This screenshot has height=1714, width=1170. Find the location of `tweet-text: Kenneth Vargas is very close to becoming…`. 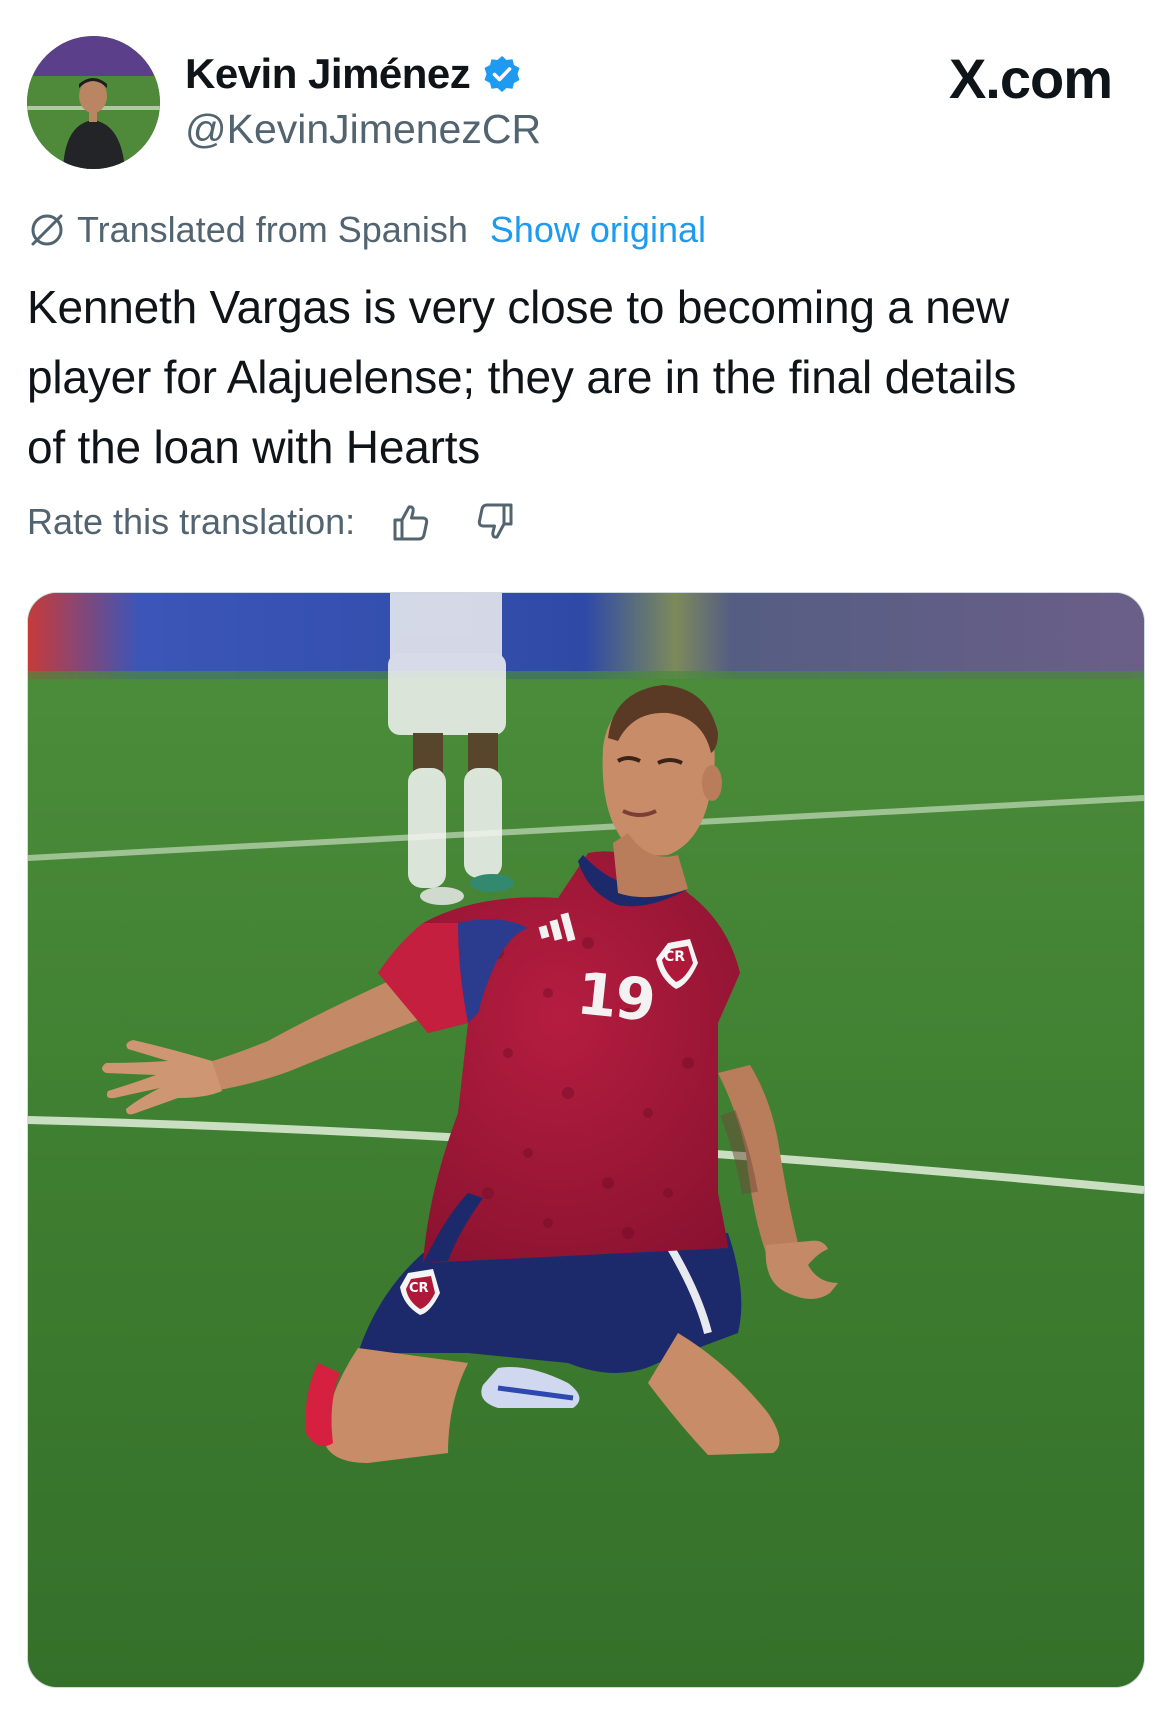

tweet-text: Kenneth Vargas is very close to becoming… is located at coordinates (592, 377).